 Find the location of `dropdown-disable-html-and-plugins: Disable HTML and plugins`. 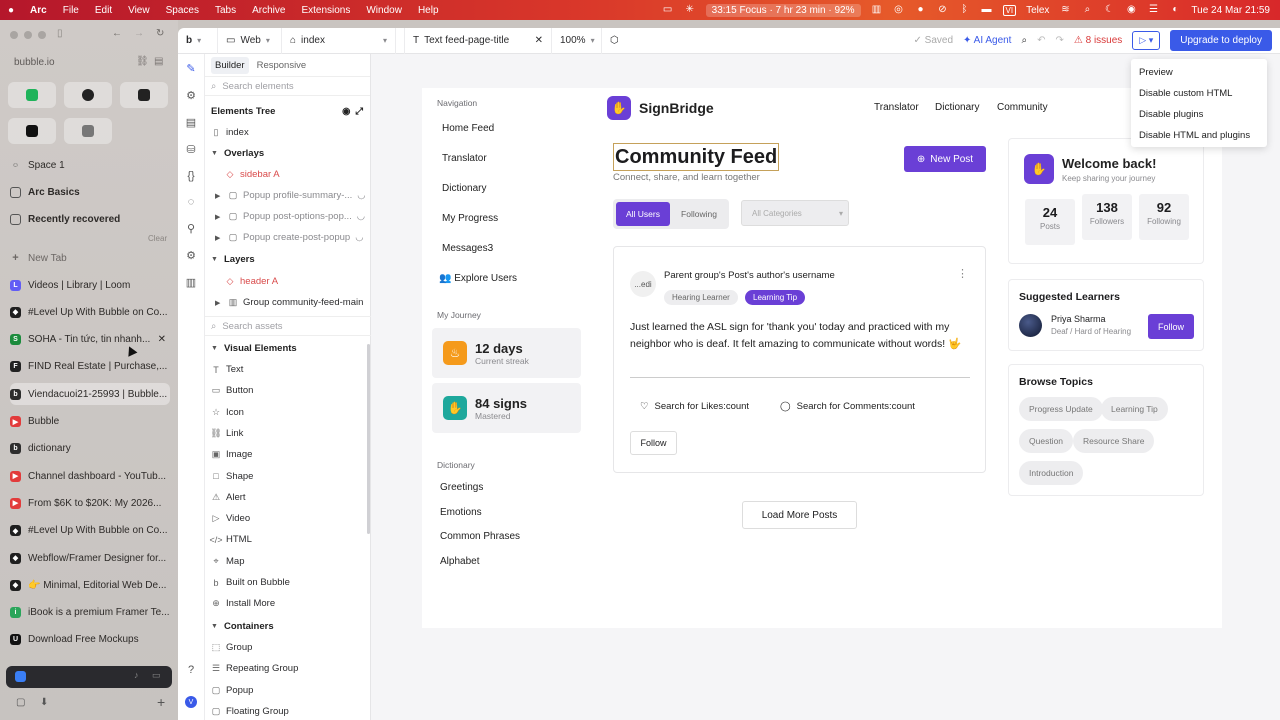

dropdown-disable-html-and-plugins: Disable HTML and plugins is located at coordinates (1194, 135).